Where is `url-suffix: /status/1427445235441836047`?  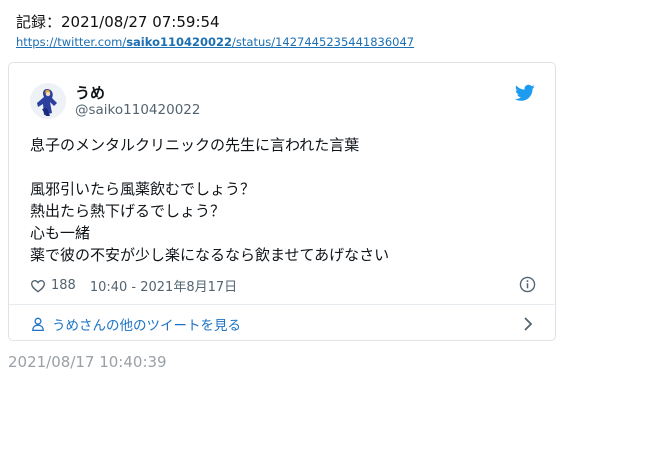
url-suffix: /status/1427445235441836047 is located at coordinates (323, 42).